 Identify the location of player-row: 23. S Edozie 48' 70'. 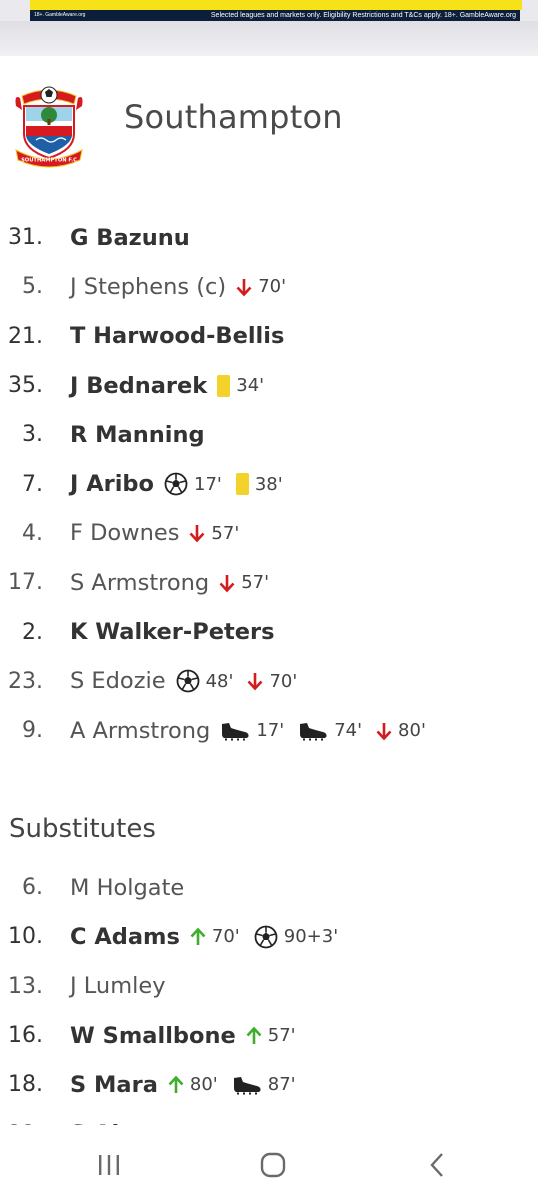
(269, 681).